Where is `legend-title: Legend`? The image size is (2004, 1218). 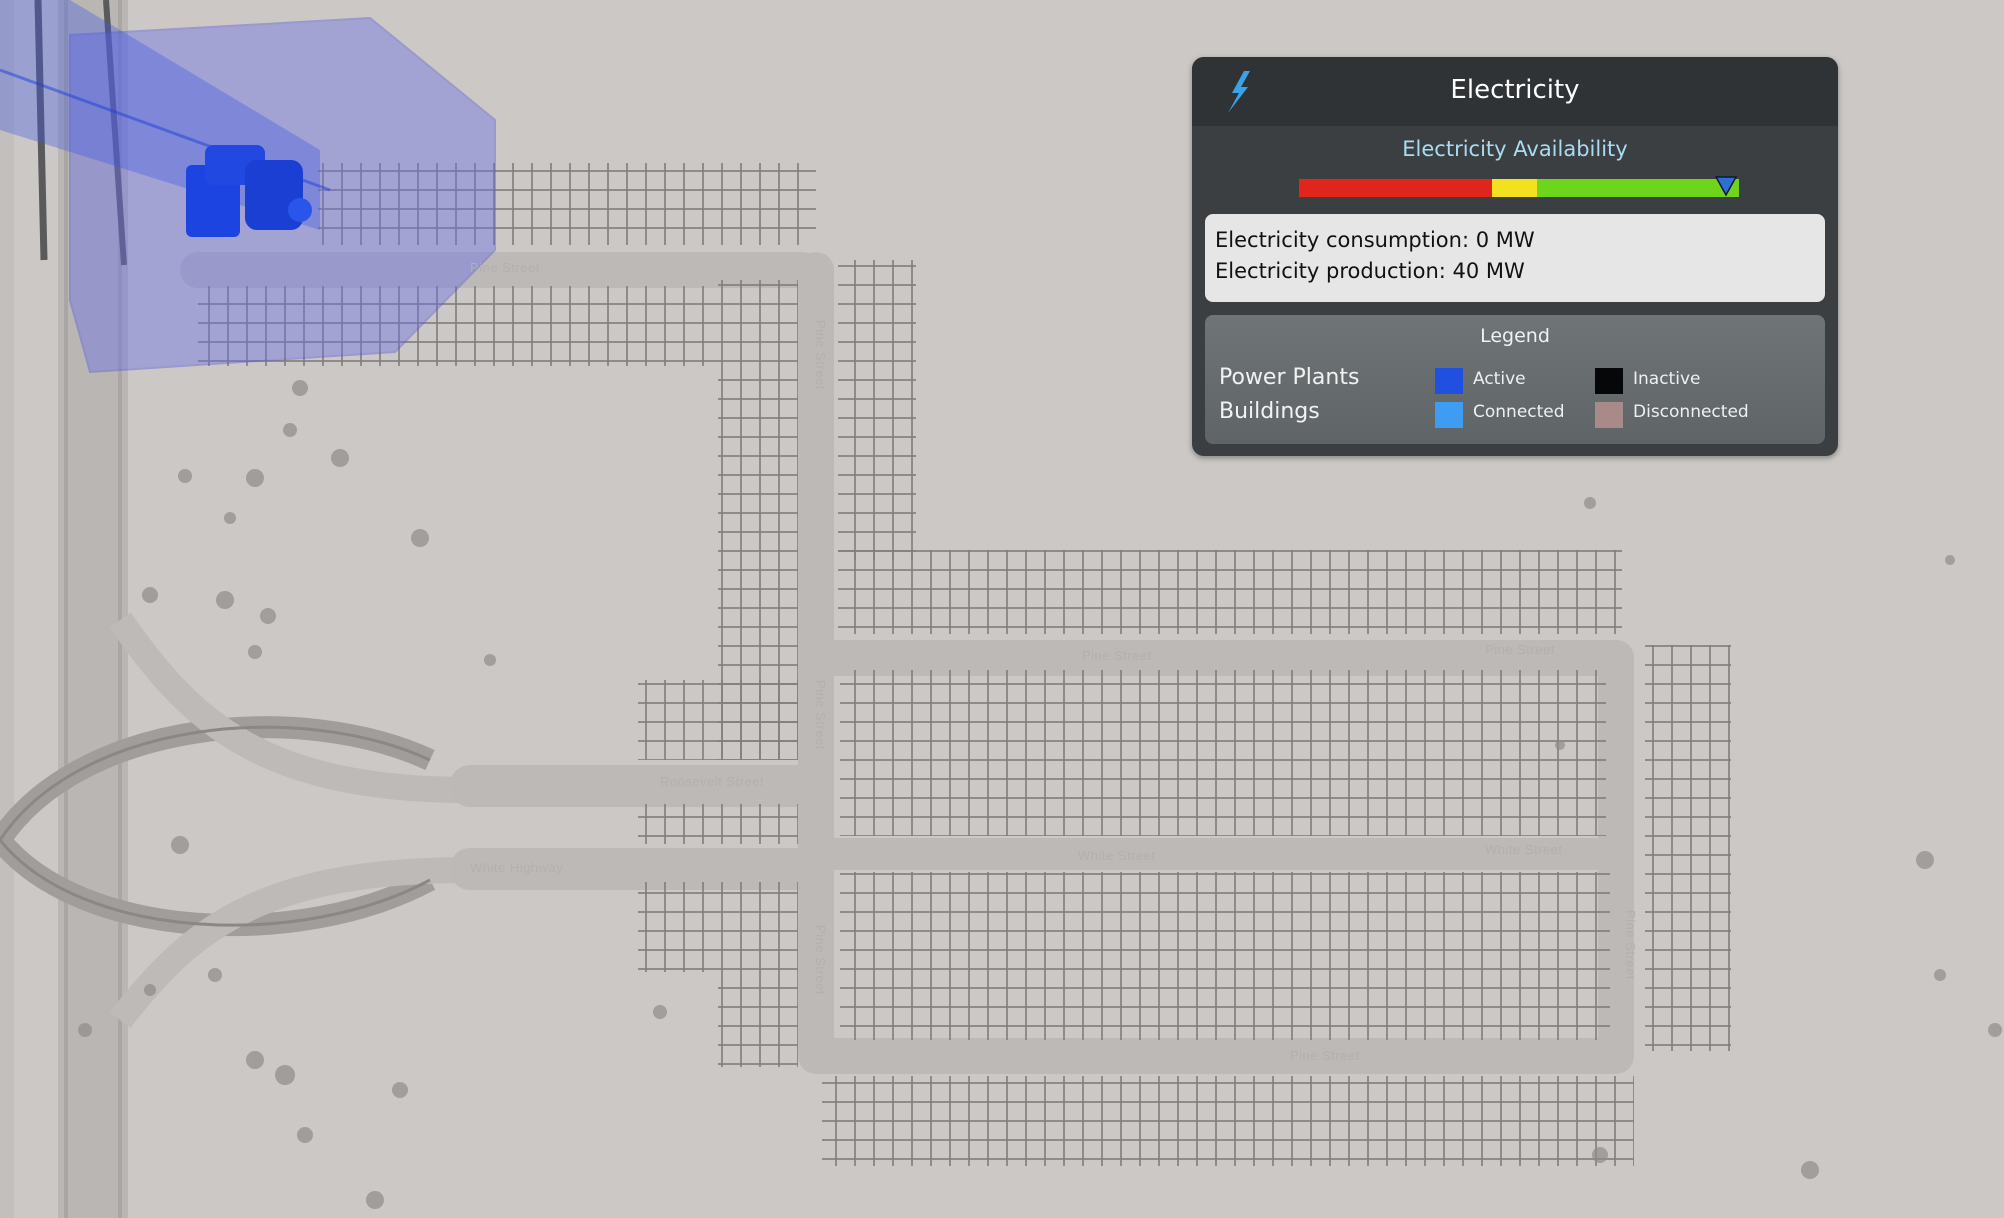
legend-title: Legend is located at coordinates (1515, 336).